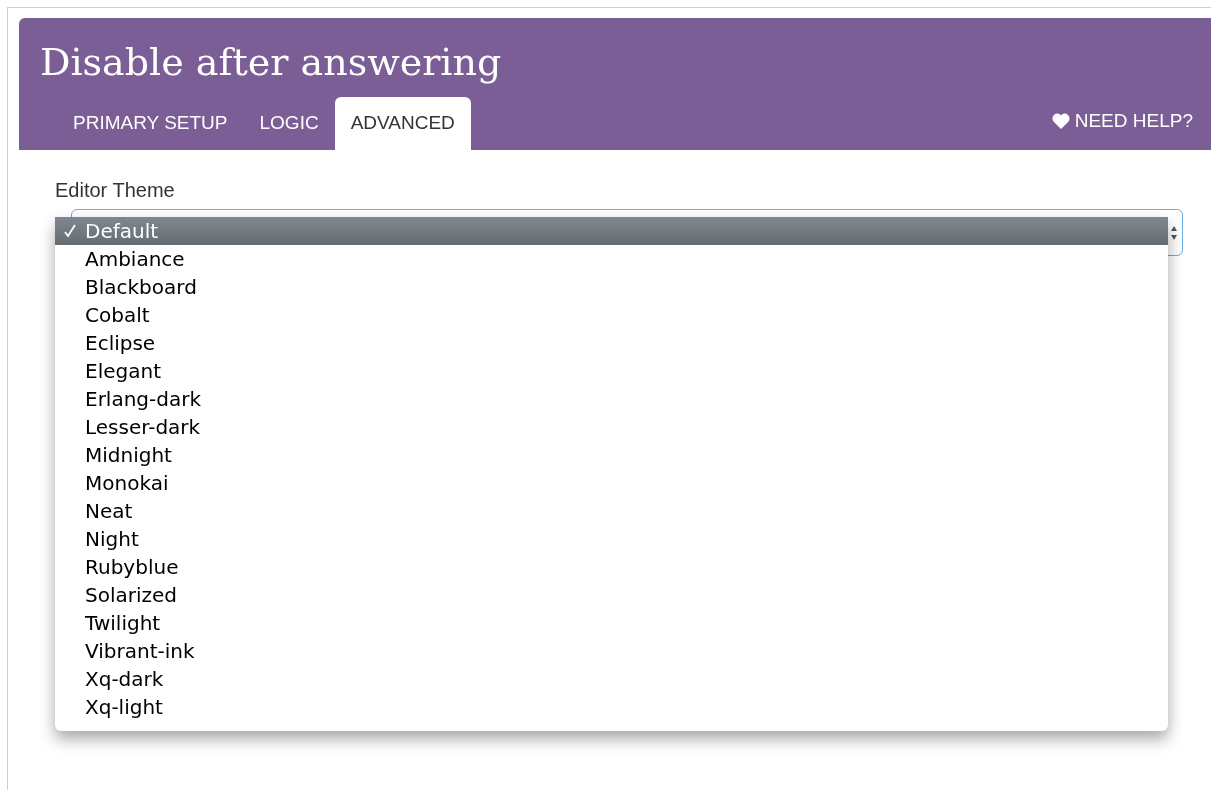 Image resolution: width=1211 pixels, height=790 pixels. I want to click on menu-item-text: Twilight, so click(123, 623).